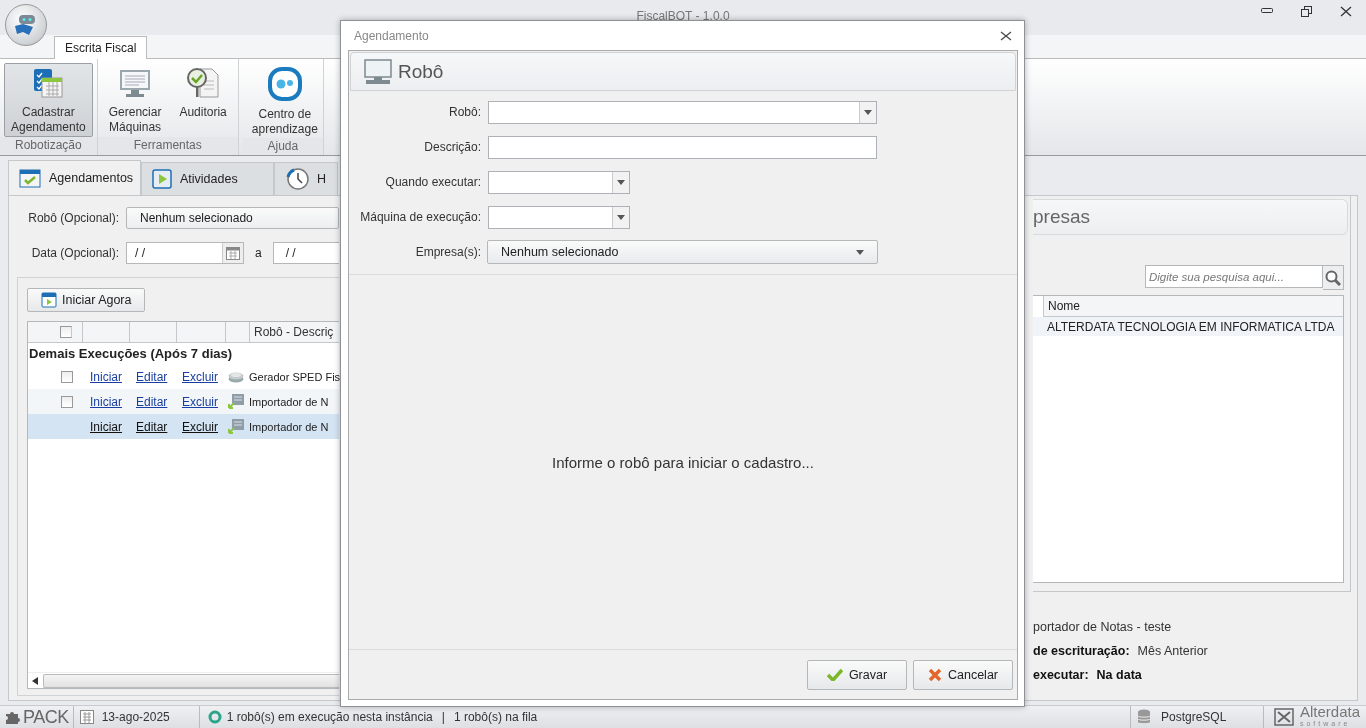 This screenshot has height=728, width=1366. Describe the element at coordinates (452, 147) in the screenshot. I see `field-label: Descrição:` at that location.